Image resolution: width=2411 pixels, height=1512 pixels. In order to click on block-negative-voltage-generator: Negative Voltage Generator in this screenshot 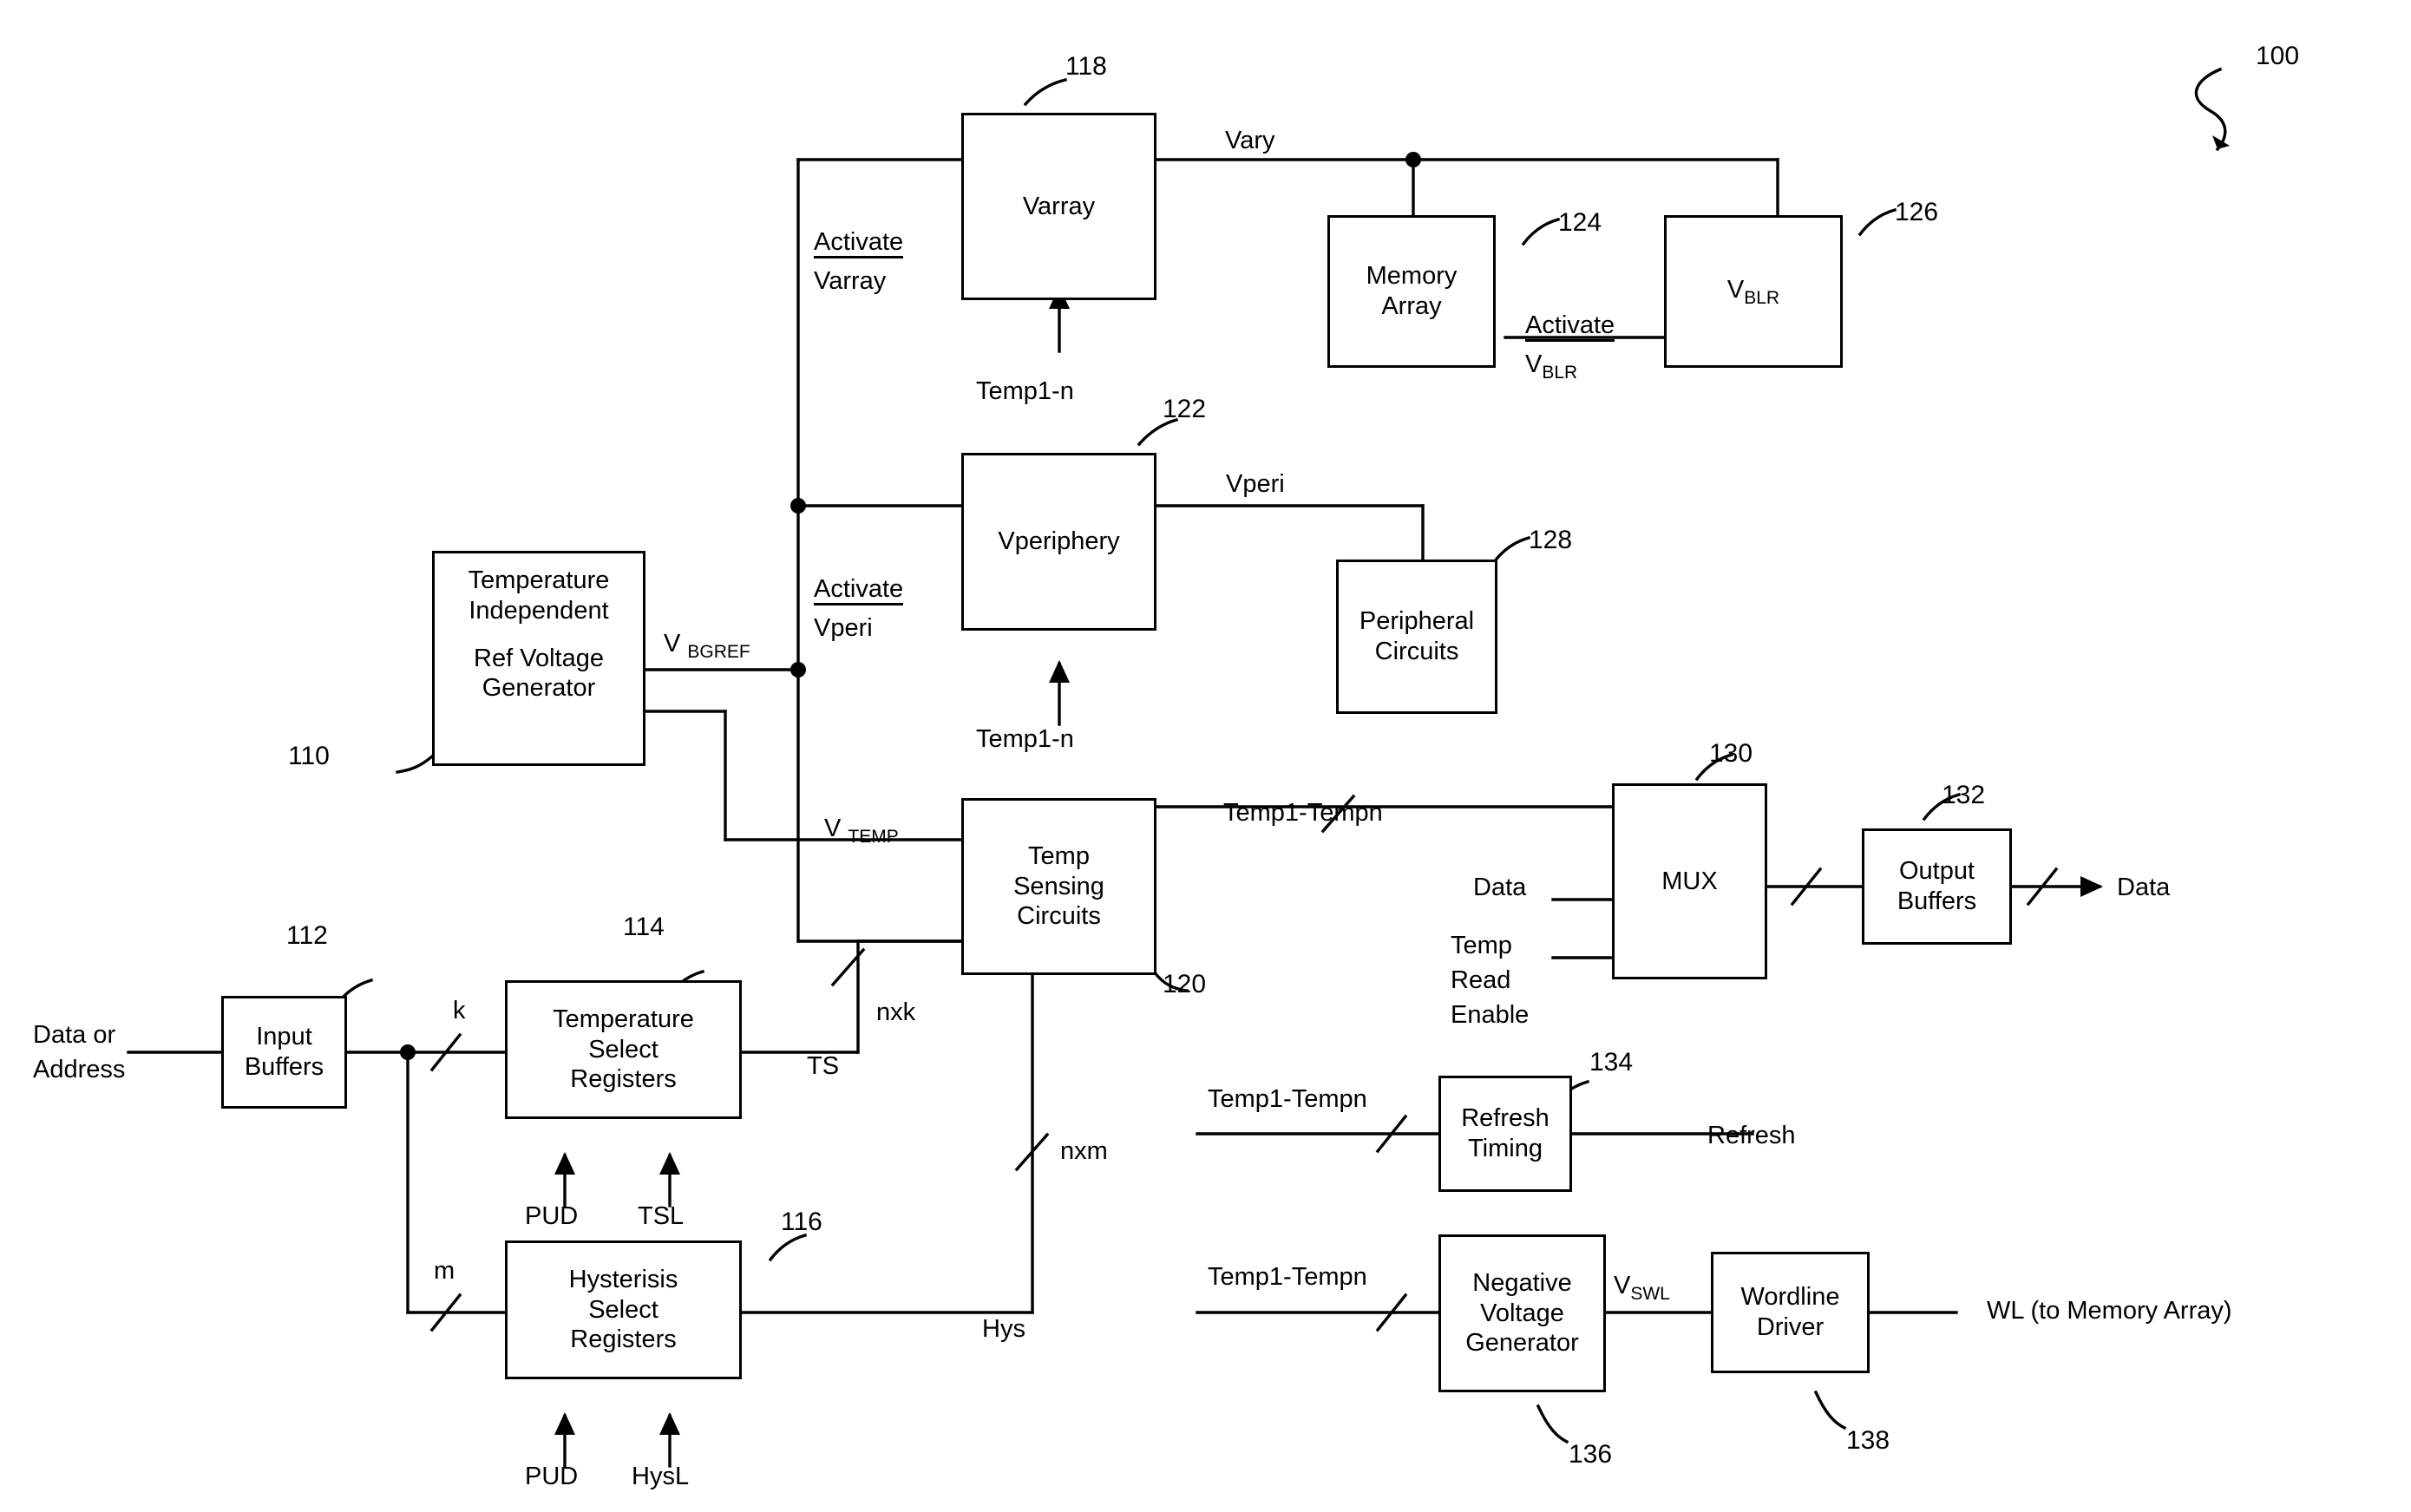, I will do `click(1522, 1313)`.